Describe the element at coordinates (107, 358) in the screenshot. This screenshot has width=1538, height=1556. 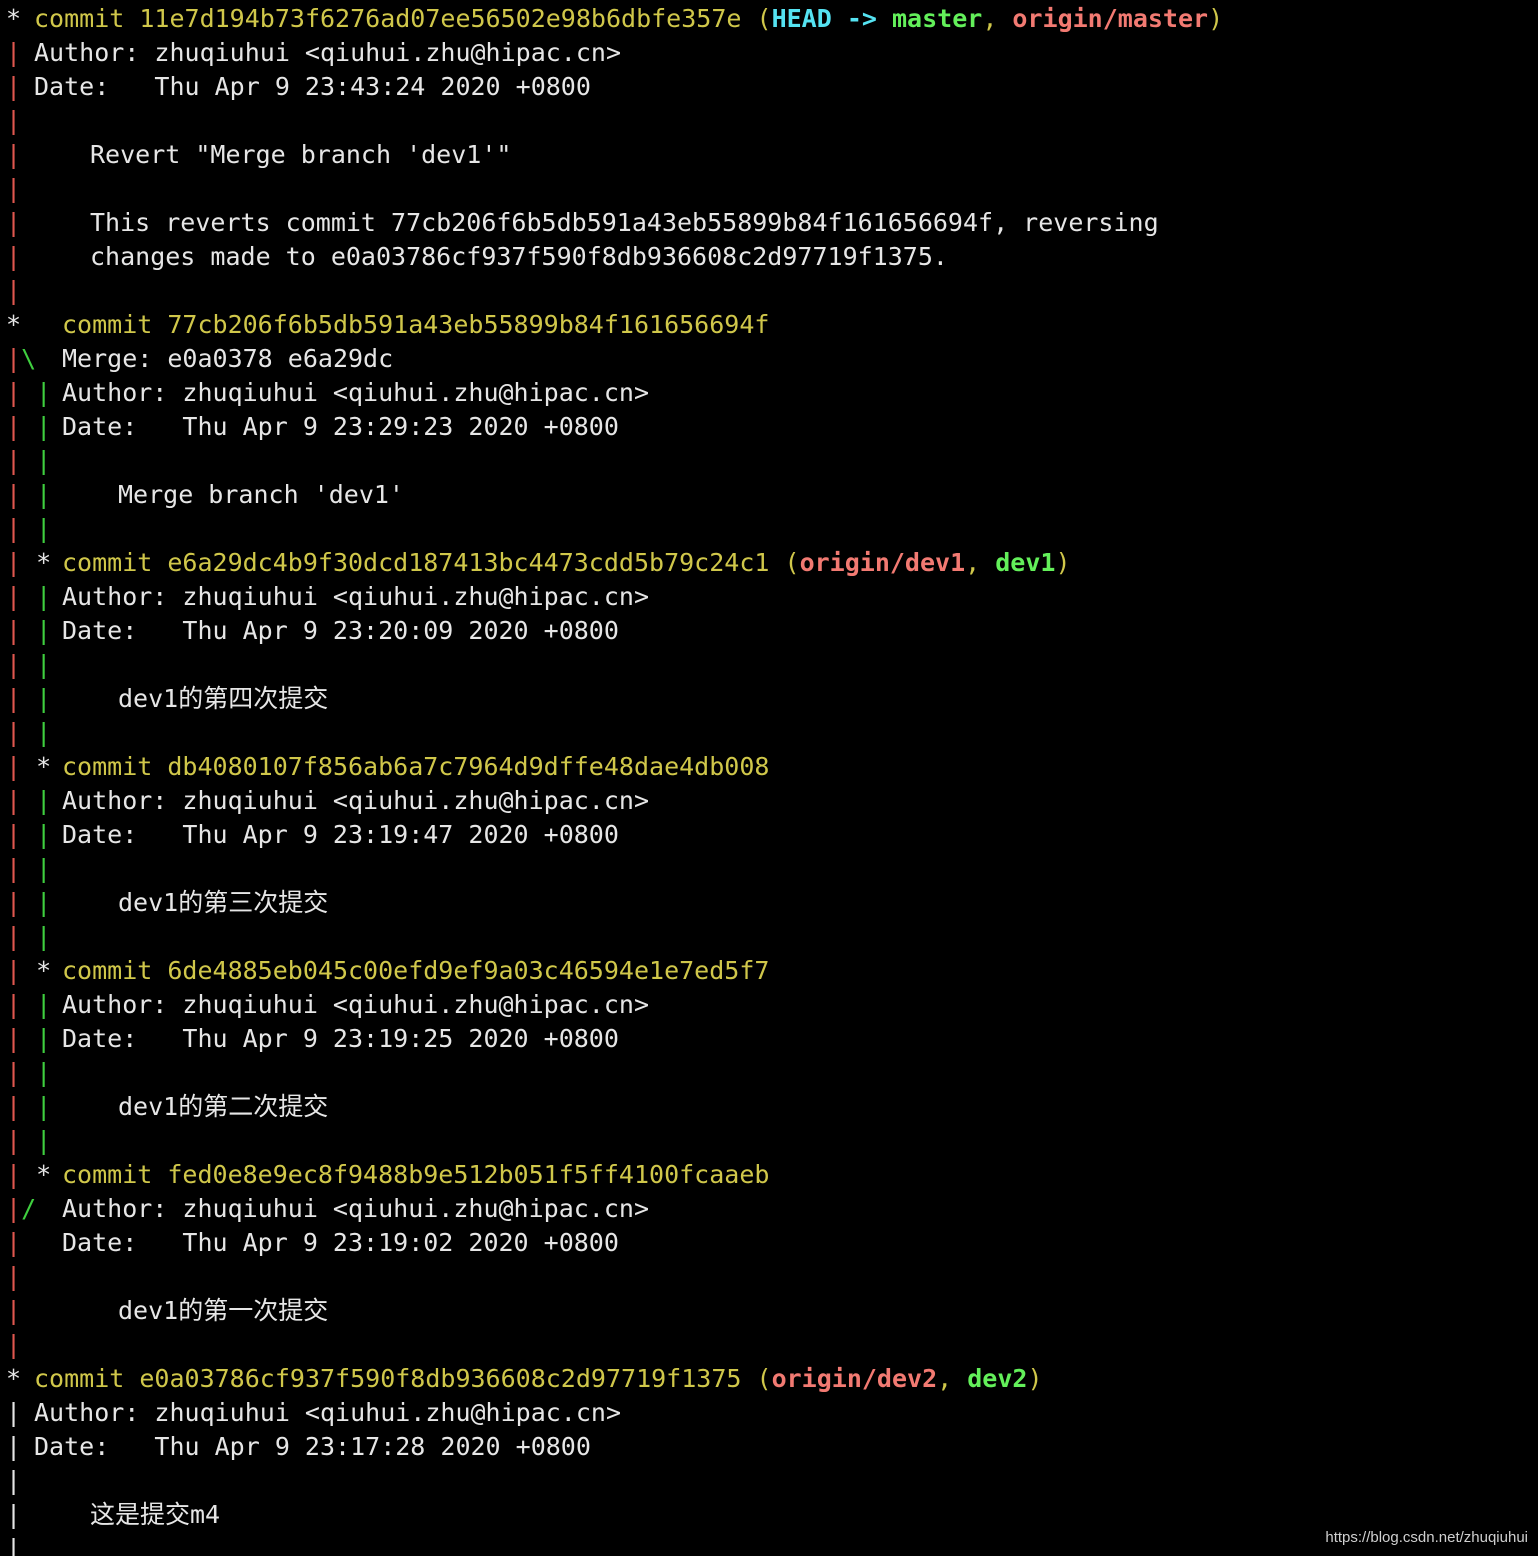
I see `merge-label: Merge:` at that location.